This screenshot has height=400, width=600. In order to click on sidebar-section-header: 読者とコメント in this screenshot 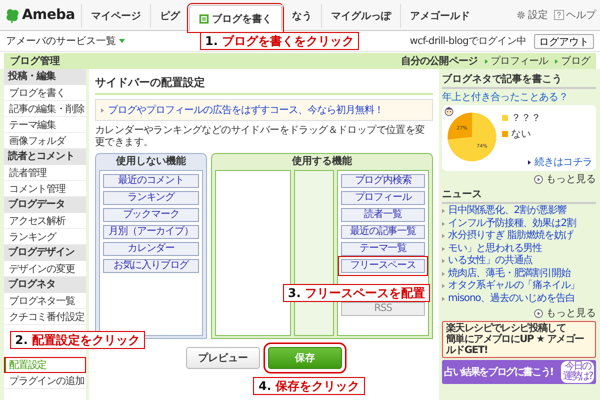, I will do `click(45, 157)`.